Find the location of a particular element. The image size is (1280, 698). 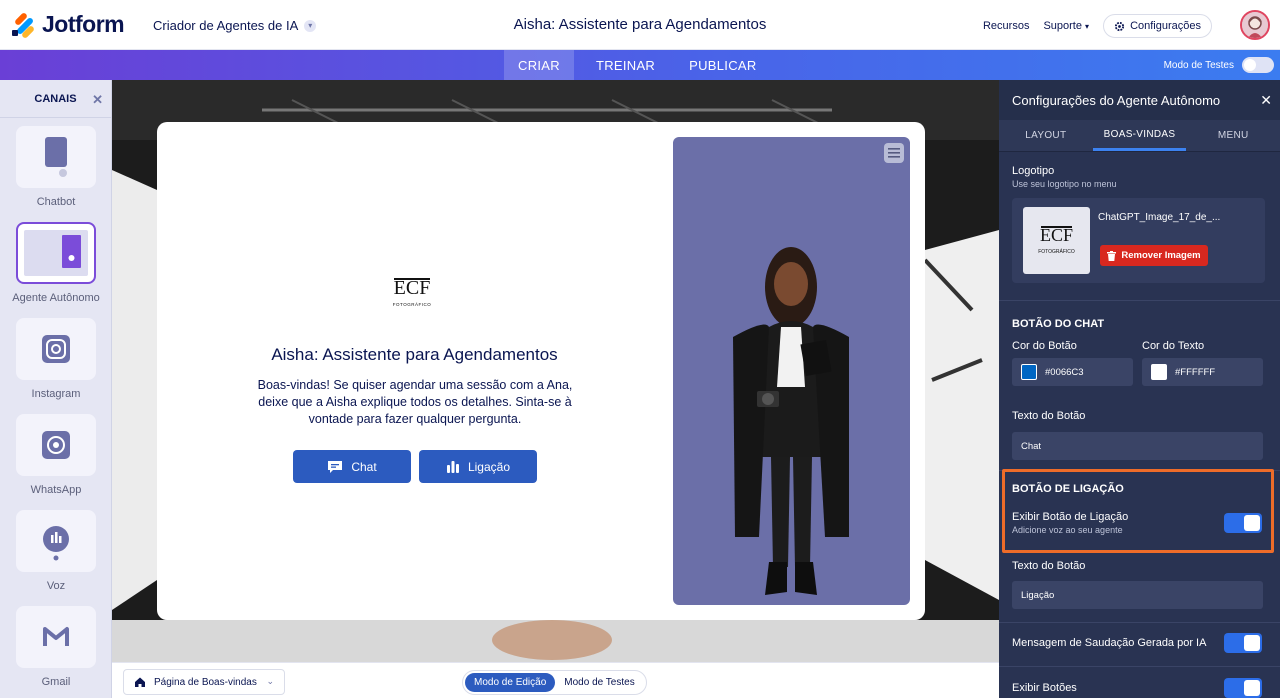

autonomous-agent-icon is located at coordinates (56, 253).